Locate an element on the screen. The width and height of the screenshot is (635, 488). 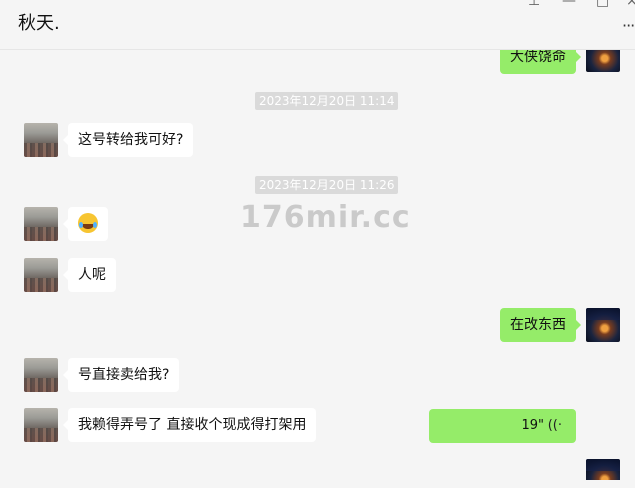
chat-title: 秋天. is located at coordinates (39, 23).